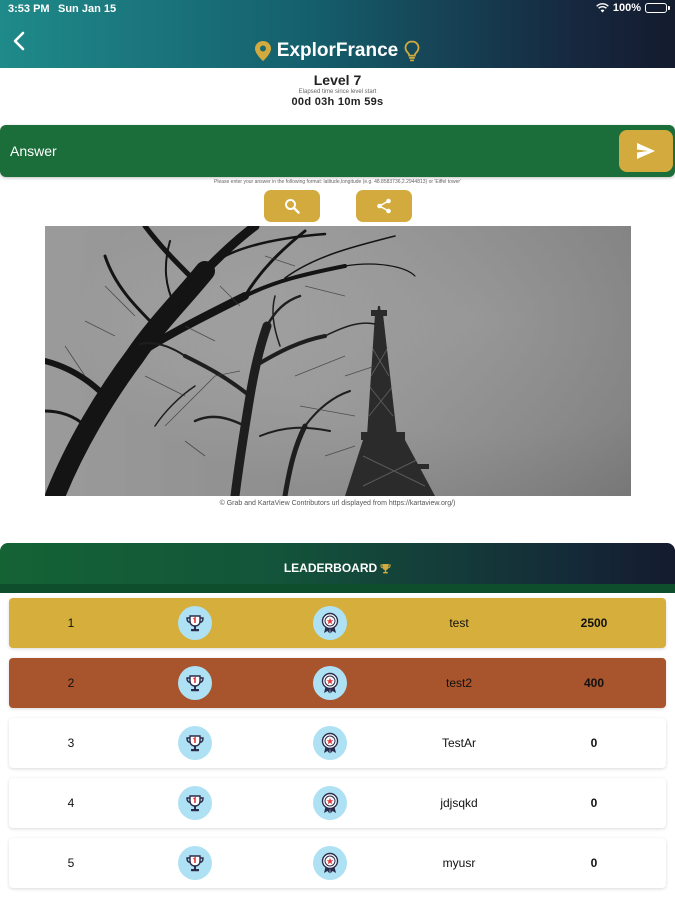 The height and width of the screenshot is (900, 675). Describe the element at coordinates (337, 80) in the screenshot. I see `level-title: Level 7` at that location.